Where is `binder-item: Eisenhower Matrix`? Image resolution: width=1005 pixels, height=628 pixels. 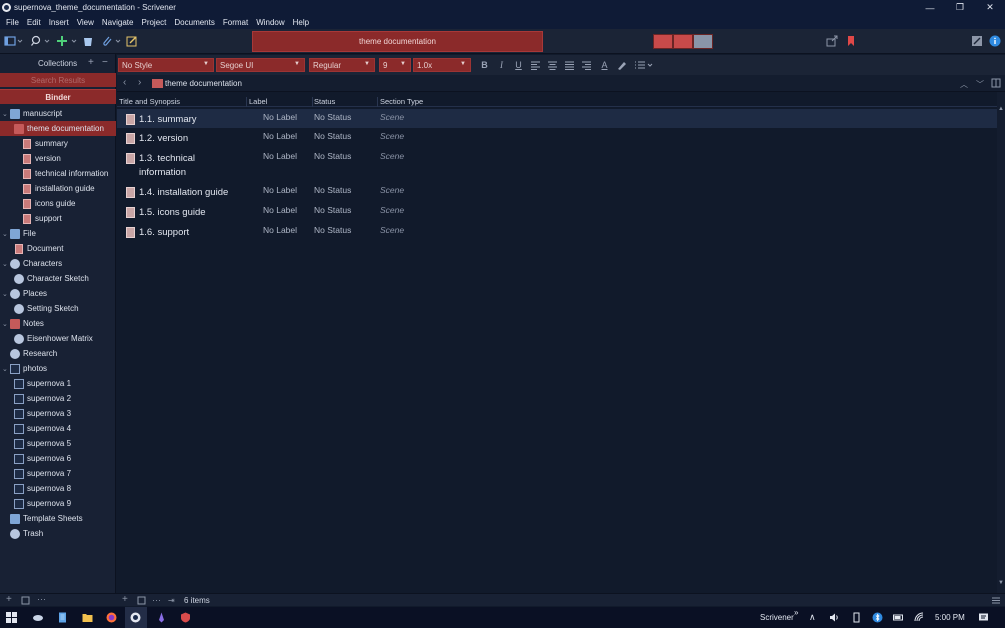
binder-item: Eisenhower Matrix is located at coordinates (58, 338).